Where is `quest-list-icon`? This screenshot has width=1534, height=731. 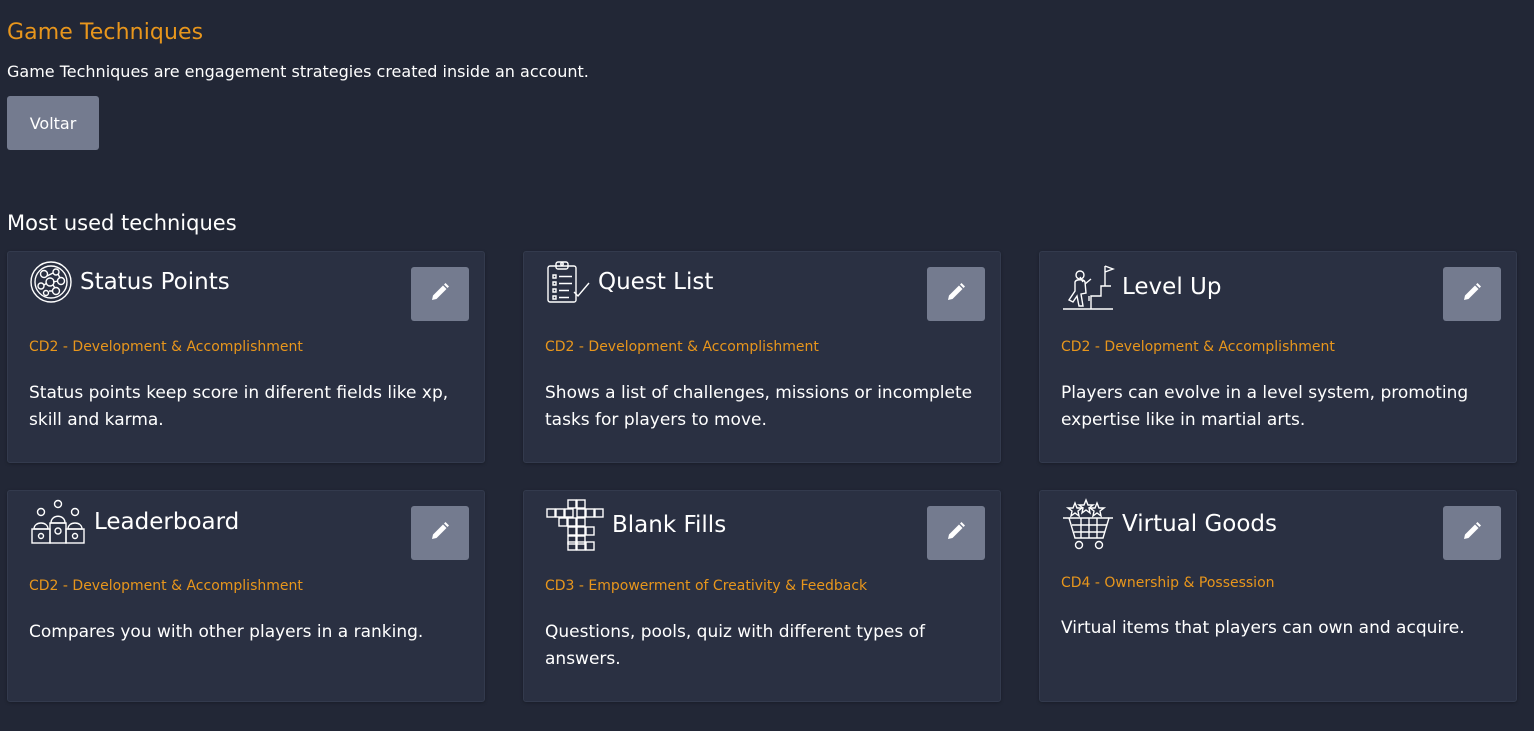 quest-list-icon is located at coordinates (568, 282).